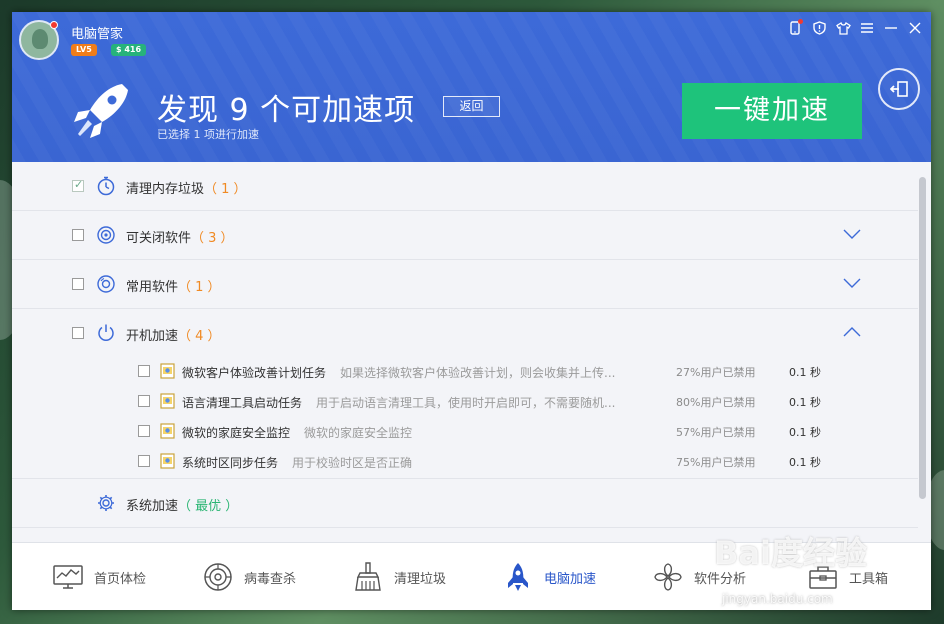  I want to click on nav-home-checkup: 首页体检, so click(99, 576).